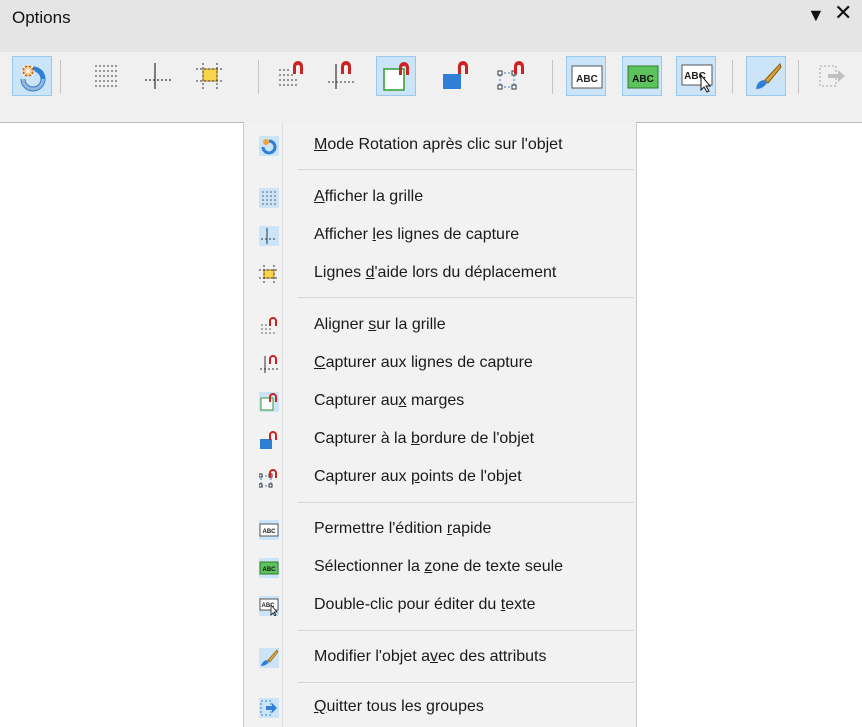  I want to click on select-text-area-only-button: ABC, so click(642, 76).